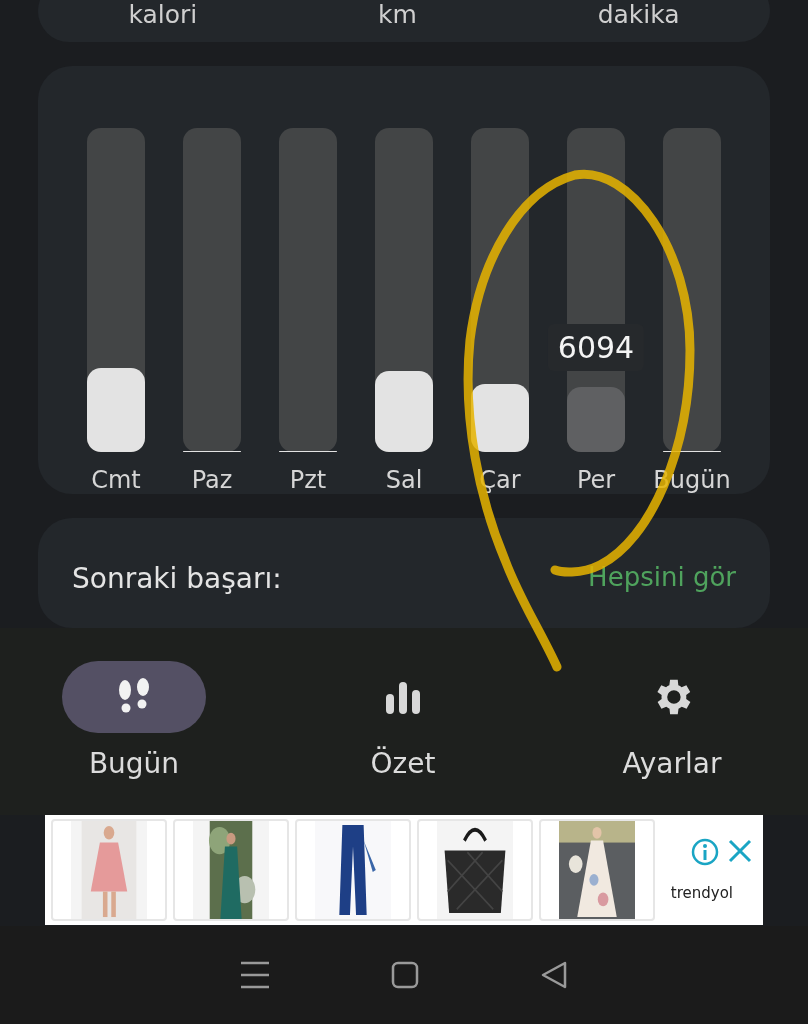  I want to click on info-icon, so click(705, 852).